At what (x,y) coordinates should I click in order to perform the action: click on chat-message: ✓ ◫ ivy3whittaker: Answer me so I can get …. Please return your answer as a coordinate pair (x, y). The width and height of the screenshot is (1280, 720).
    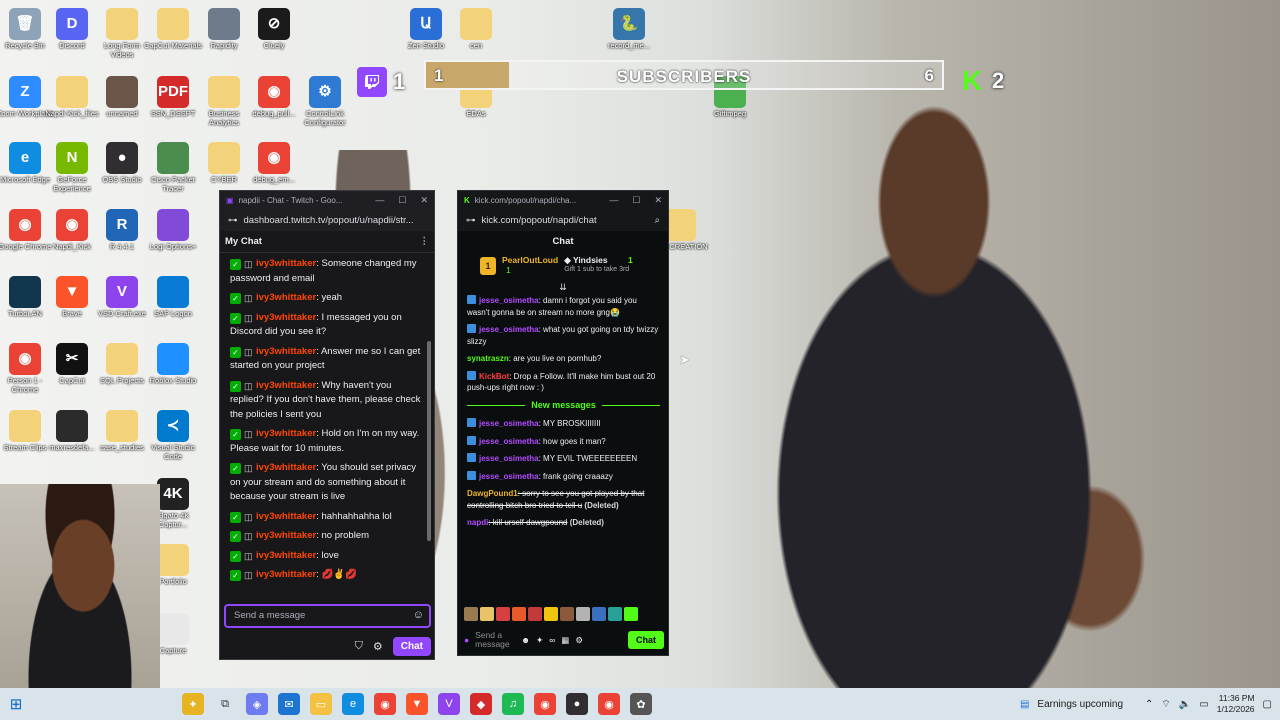
    Looking at the image, I should click on (328, 359).